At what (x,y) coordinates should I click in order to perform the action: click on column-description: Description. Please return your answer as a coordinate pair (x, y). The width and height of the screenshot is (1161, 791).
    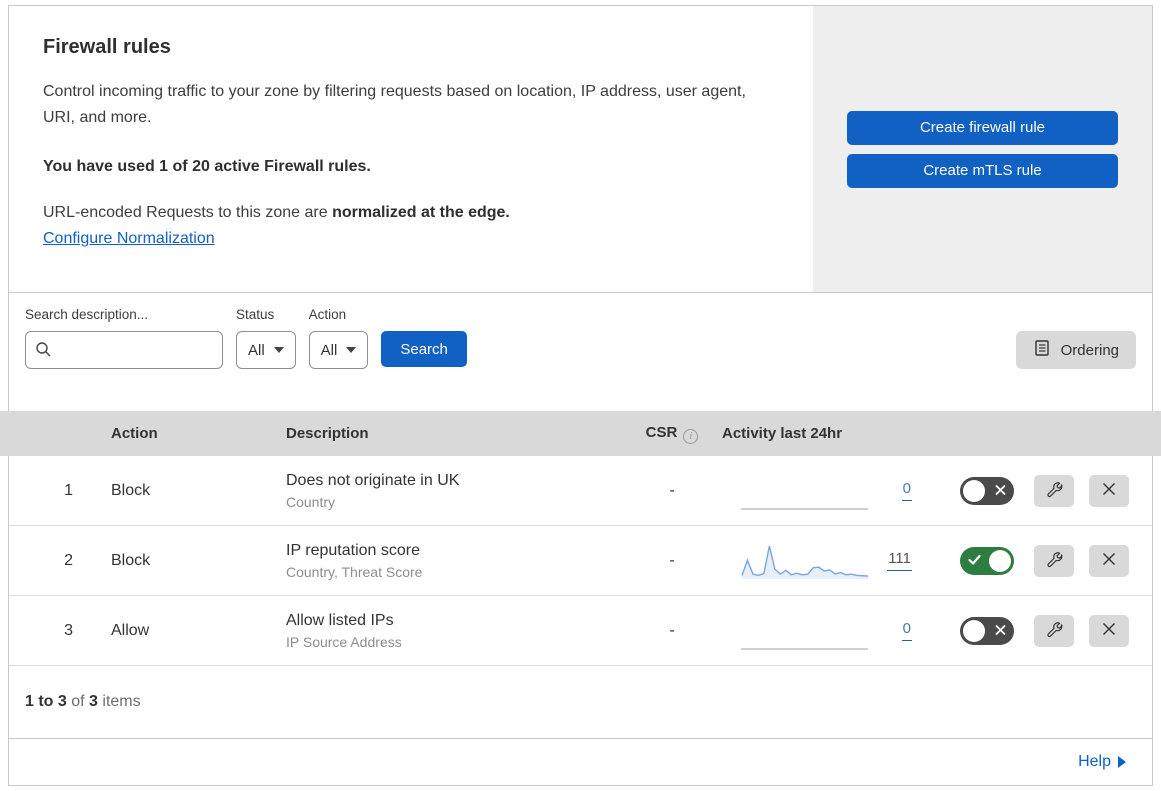
    Looking at the image, I should click on (327, 433).